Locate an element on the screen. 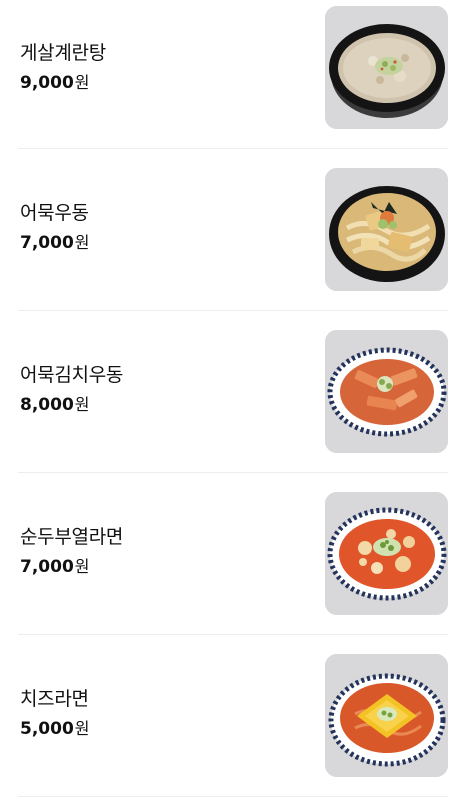 Image resolution: width=466 pixels, height=799 pixels. menu-item-info: 어묵김치우동 8,000원 is located at coordinates (71, 389).